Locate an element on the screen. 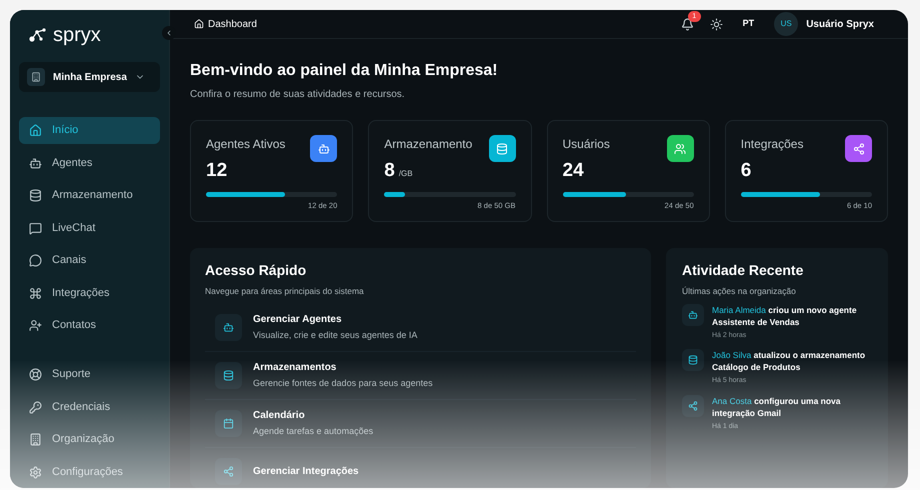  sidebar-item: Início is located at coordinates (89, 130).